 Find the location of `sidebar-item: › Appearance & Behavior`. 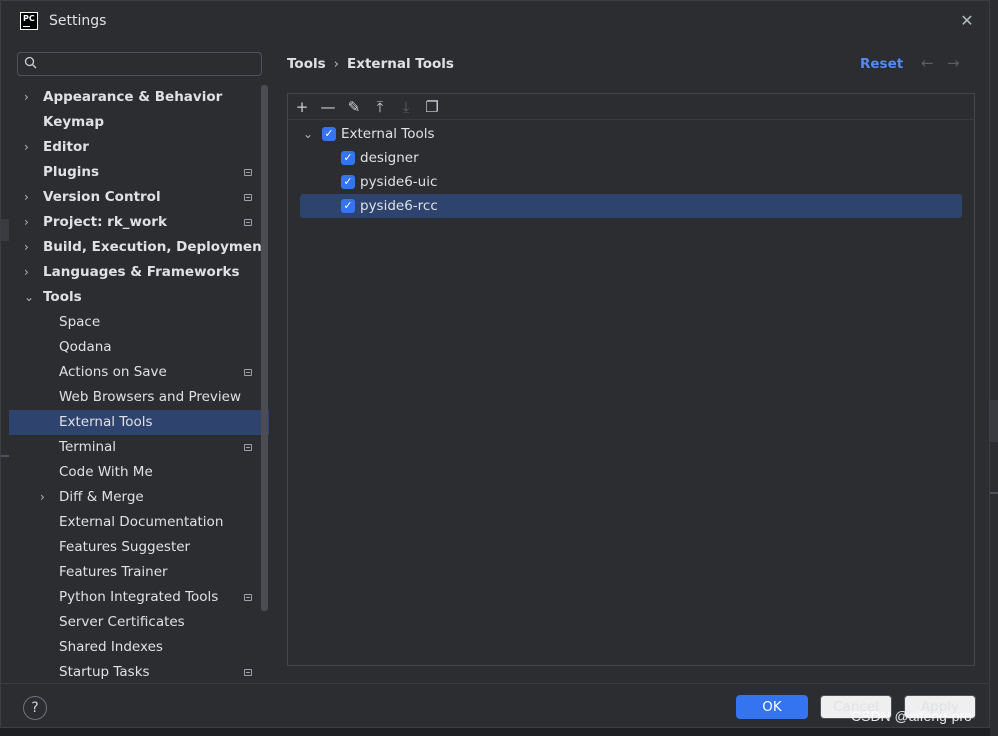

sidebar-item: › Appearance & Behavior is located at coordinates (139, 97).